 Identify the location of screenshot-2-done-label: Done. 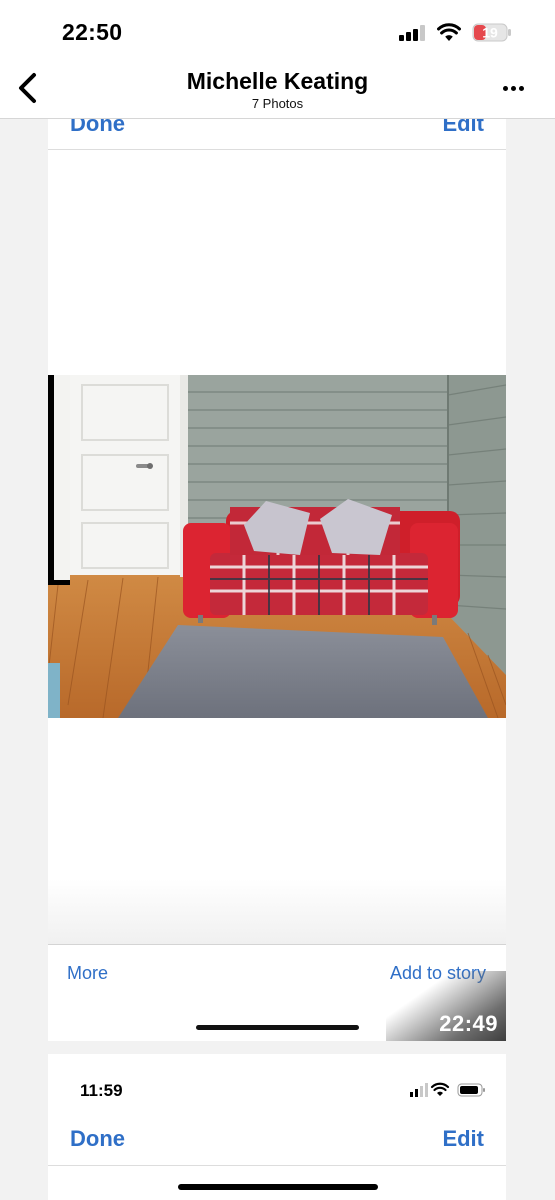
(97, 1138).